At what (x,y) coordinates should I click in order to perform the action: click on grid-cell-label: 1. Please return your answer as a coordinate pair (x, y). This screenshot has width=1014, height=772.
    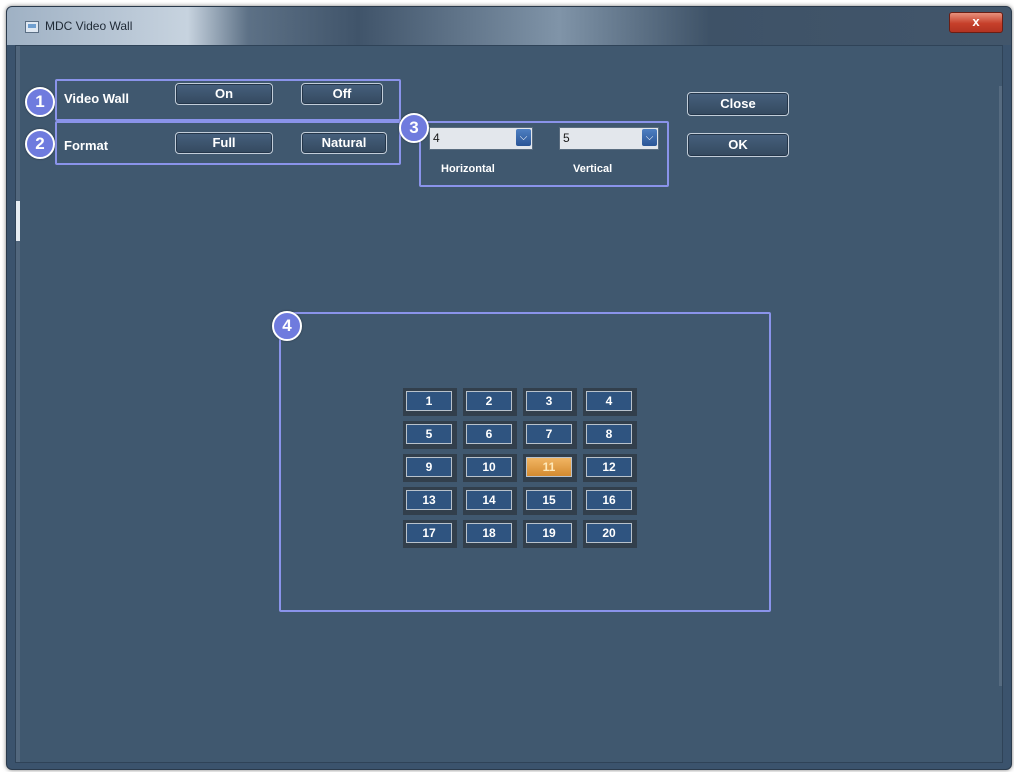
    Looking at the image, I should click on (429, 401).